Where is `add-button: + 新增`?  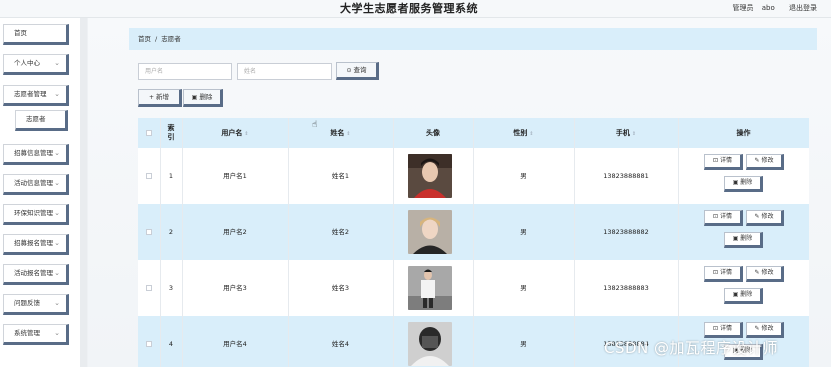
add-button: + 新增 is located at coordinates (160, 98).